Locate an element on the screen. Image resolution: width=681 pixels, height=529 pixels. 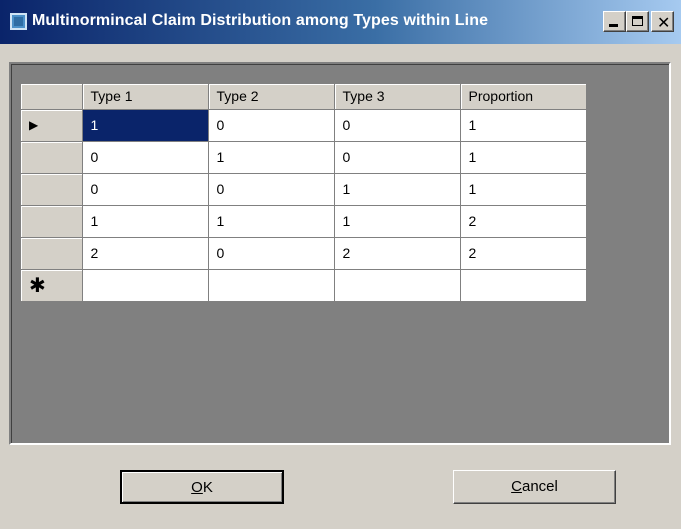
minimize-button is located at coordinates (614, 21).